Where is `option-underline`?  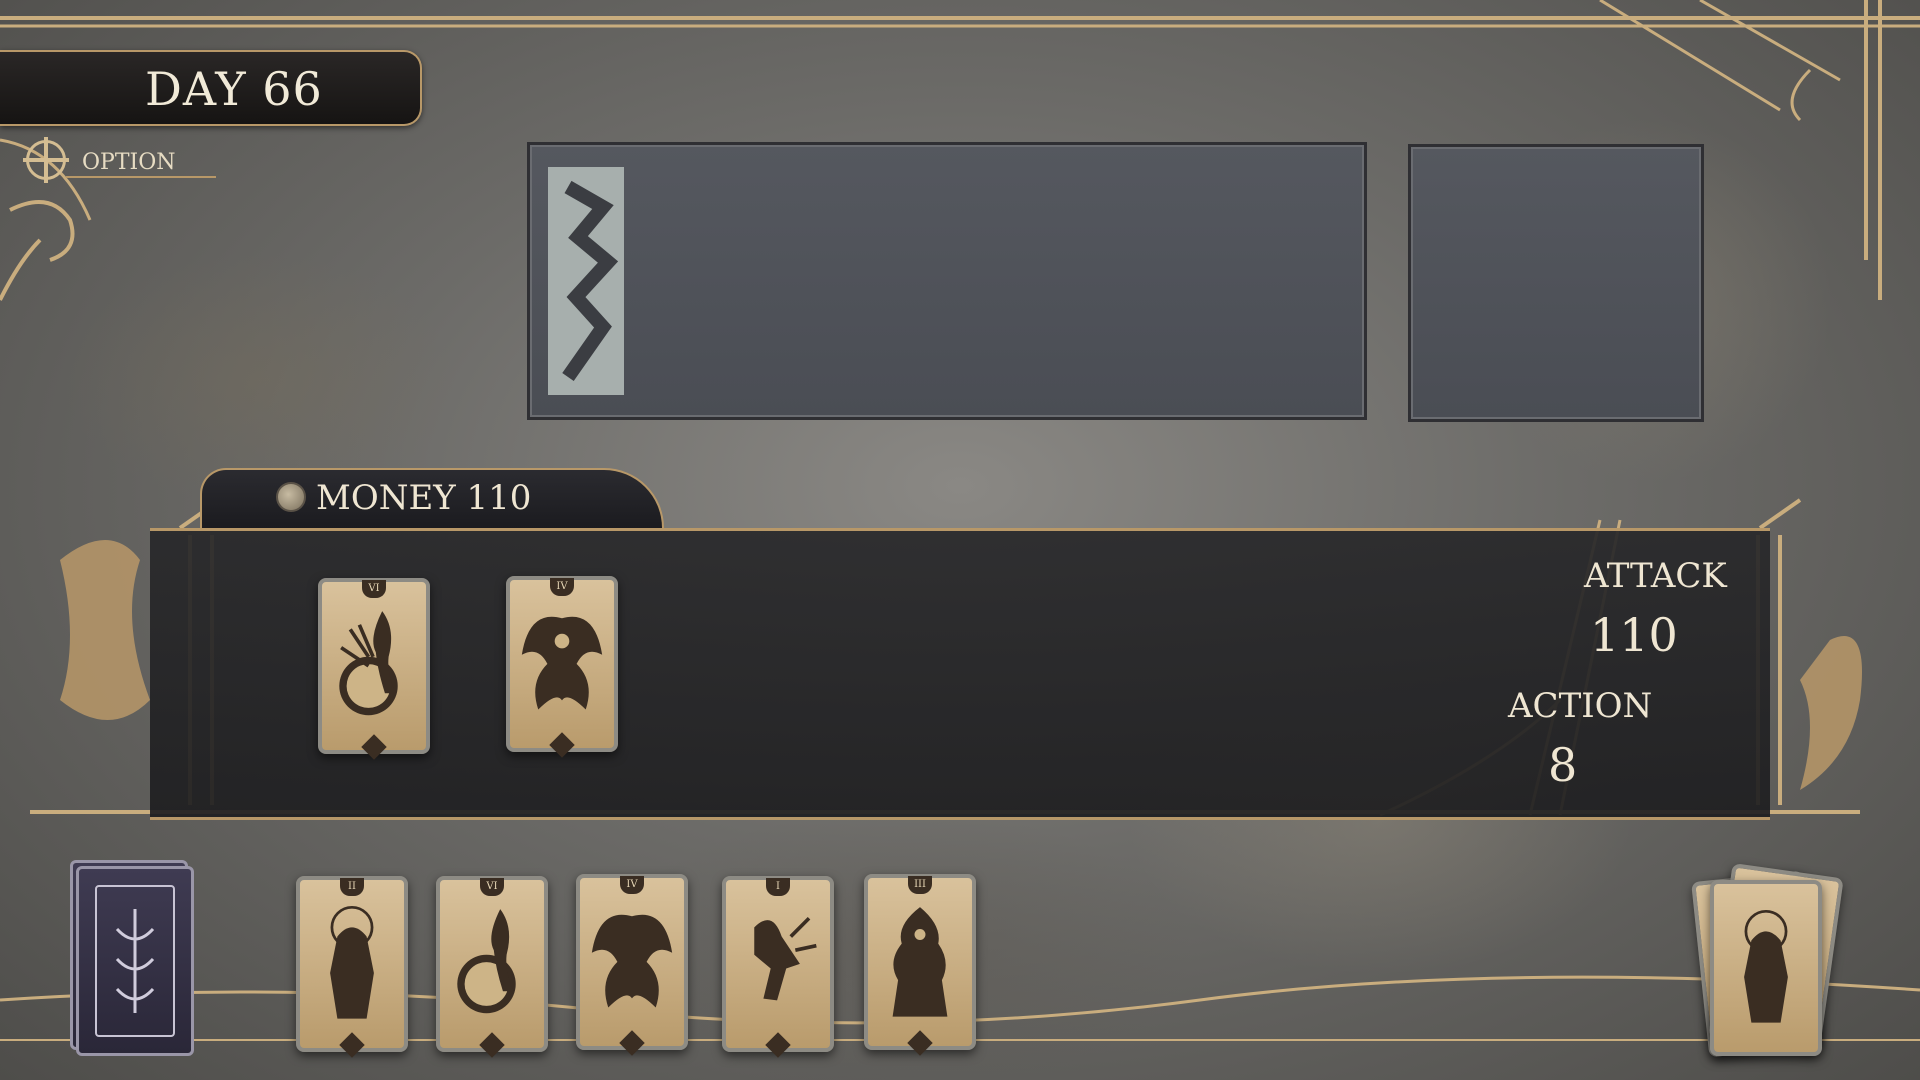
option-underline is located at coordinates (141, 177).